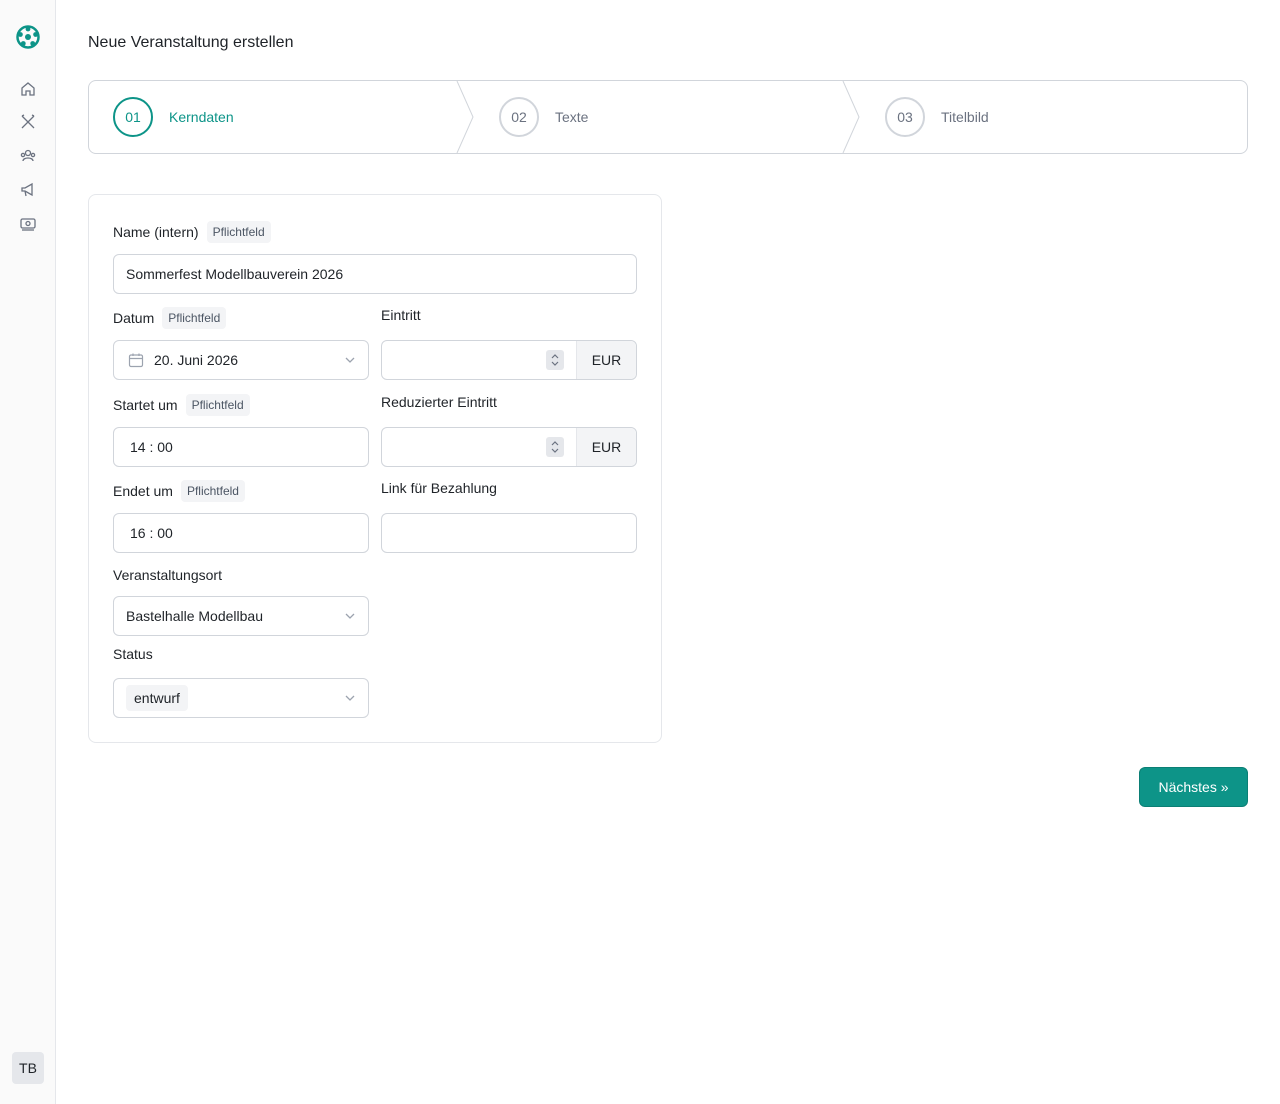 This screenshot has width=1280, height=1104. Describe the element at coordinates (151, 447) in the screenshot. I see `start-time-value: 14 : 00` at that location.